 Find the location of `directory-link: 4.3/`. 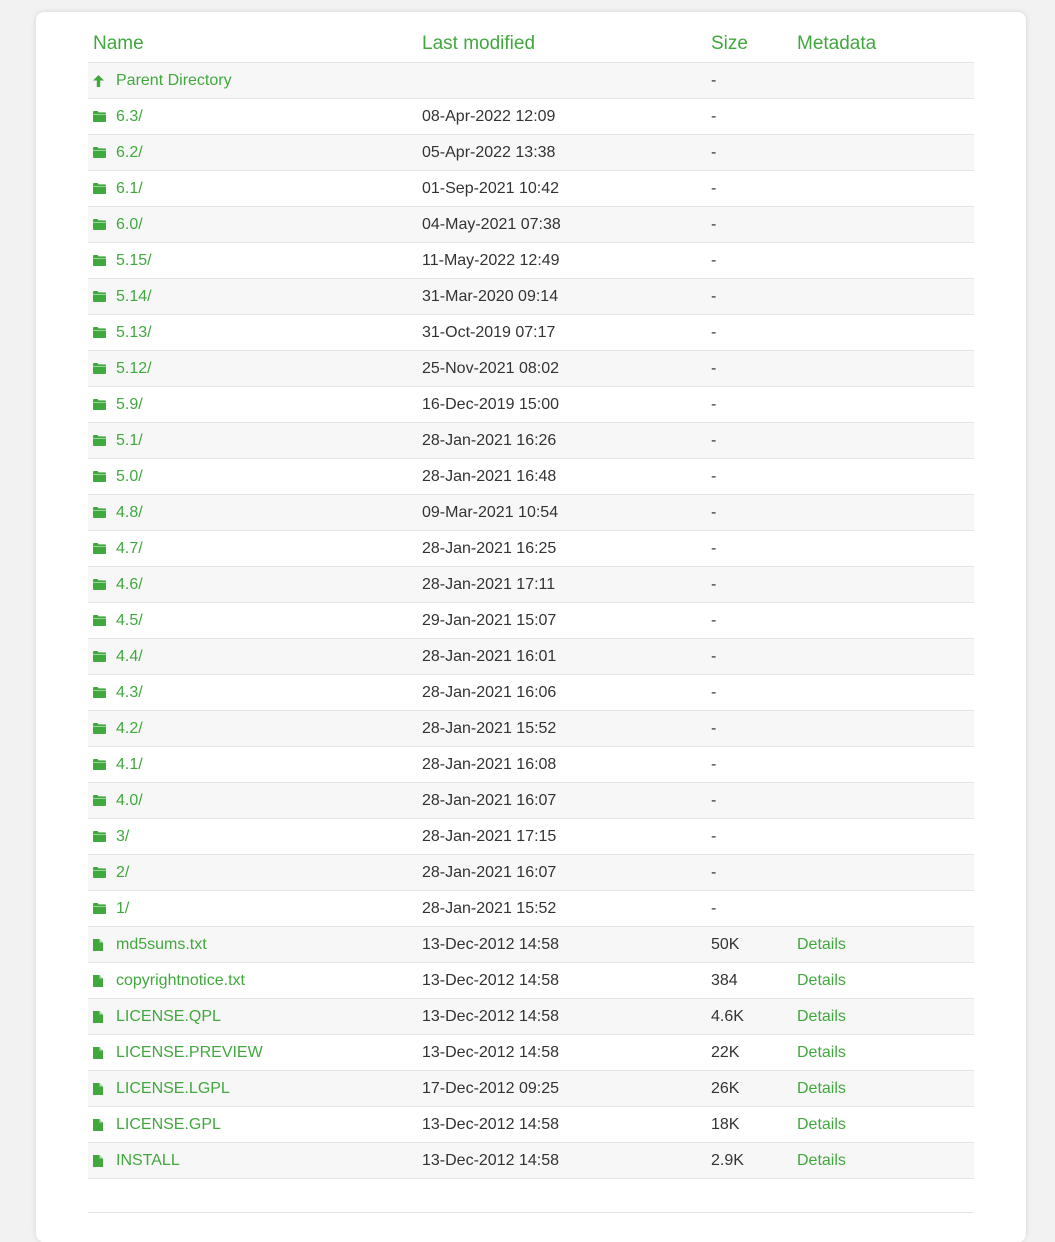

directory-link: 4.3/ is located at coordinates (129, 693).